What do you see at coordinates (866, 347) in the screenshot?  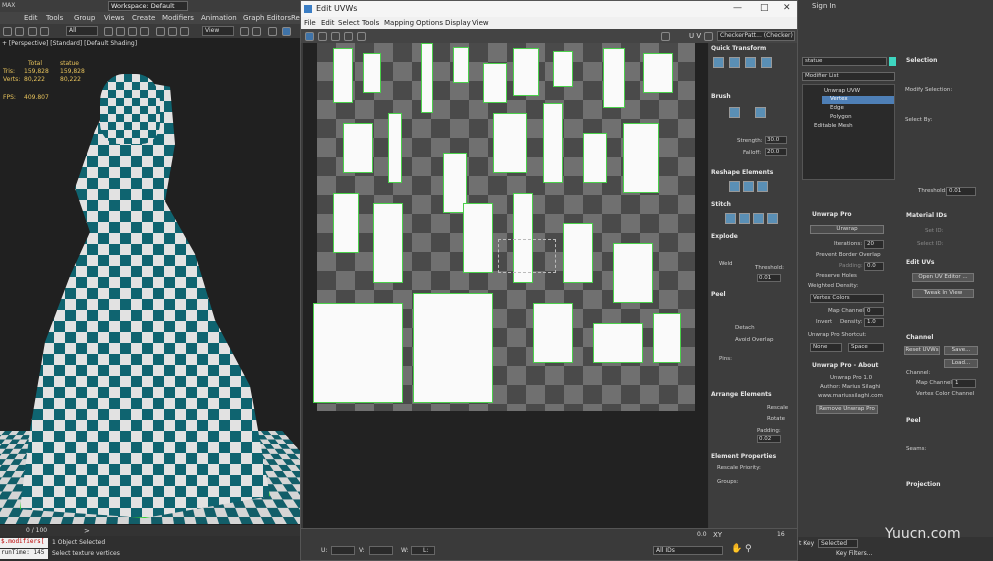 I see `shortcut-key-dropdown: Space` at bounding box center [866, 347].